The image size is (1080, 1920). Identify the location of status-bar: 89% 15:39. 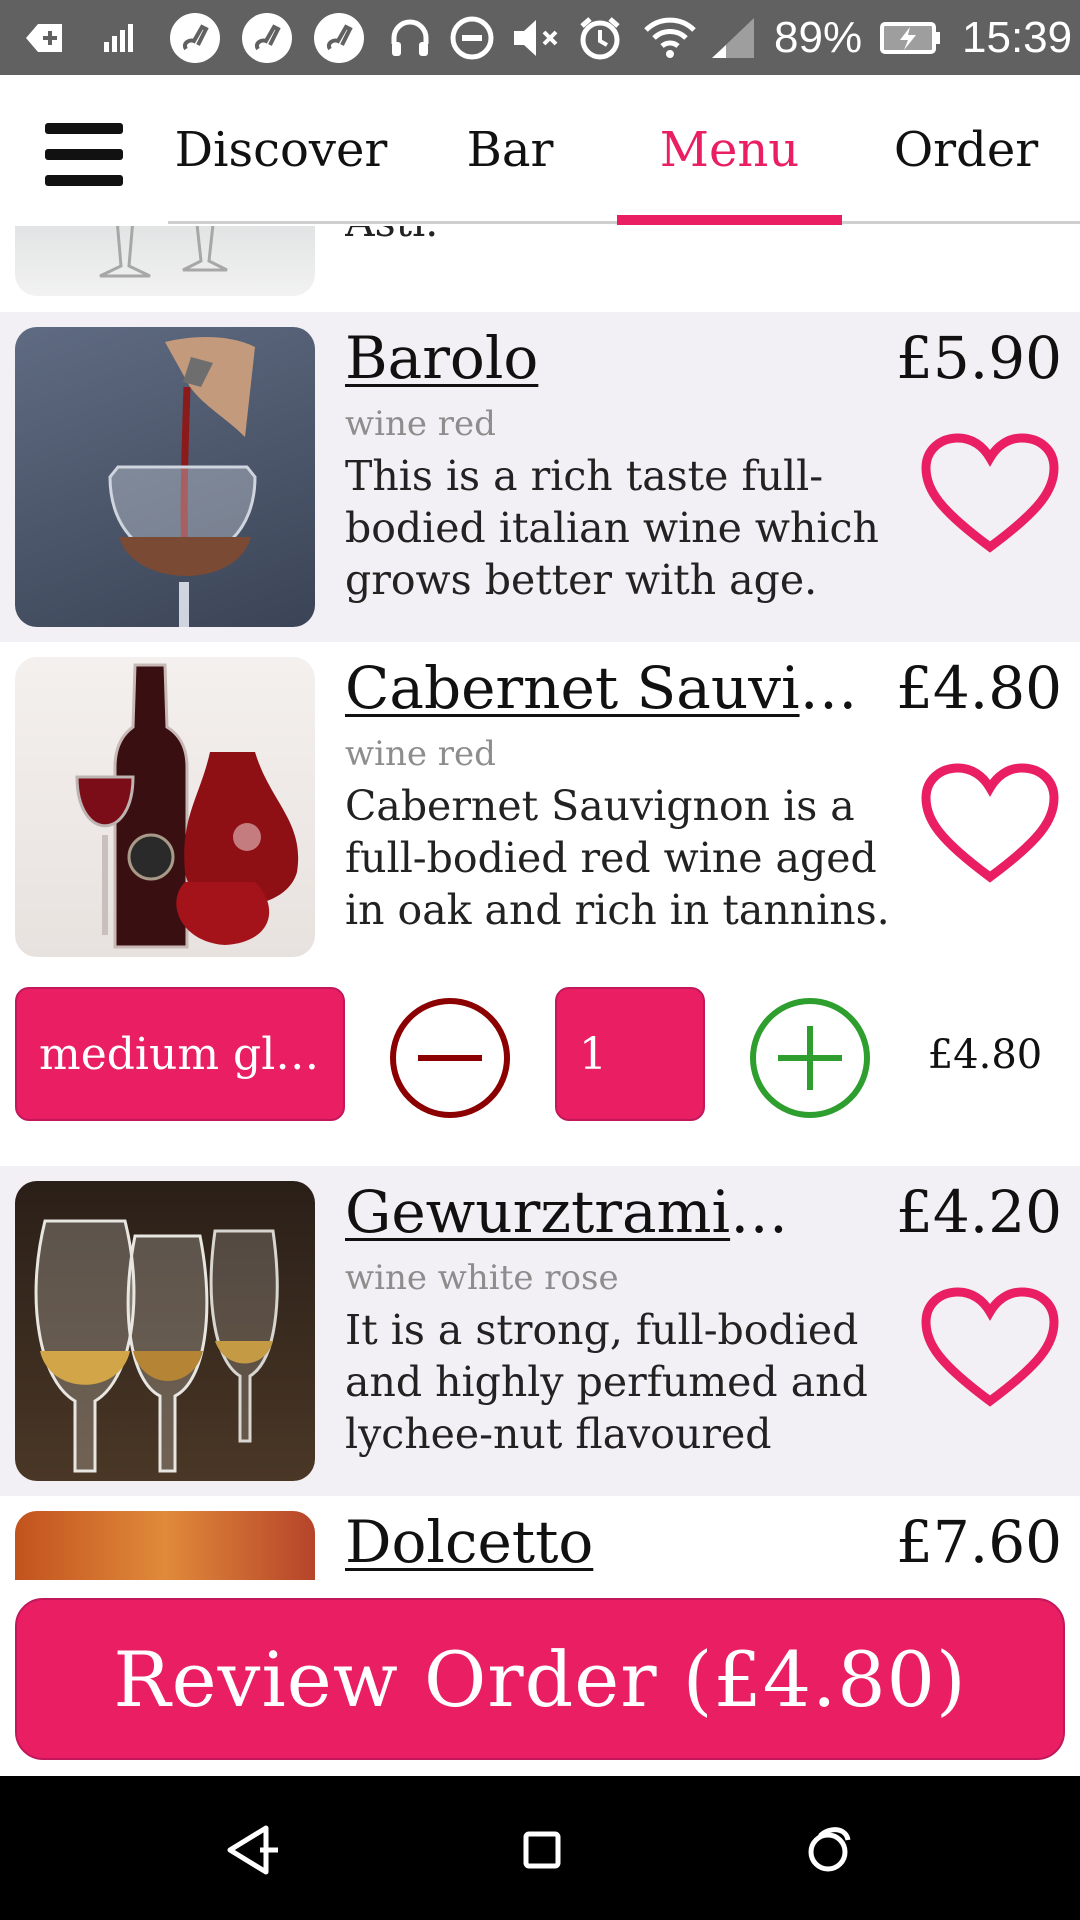
(540, 37).